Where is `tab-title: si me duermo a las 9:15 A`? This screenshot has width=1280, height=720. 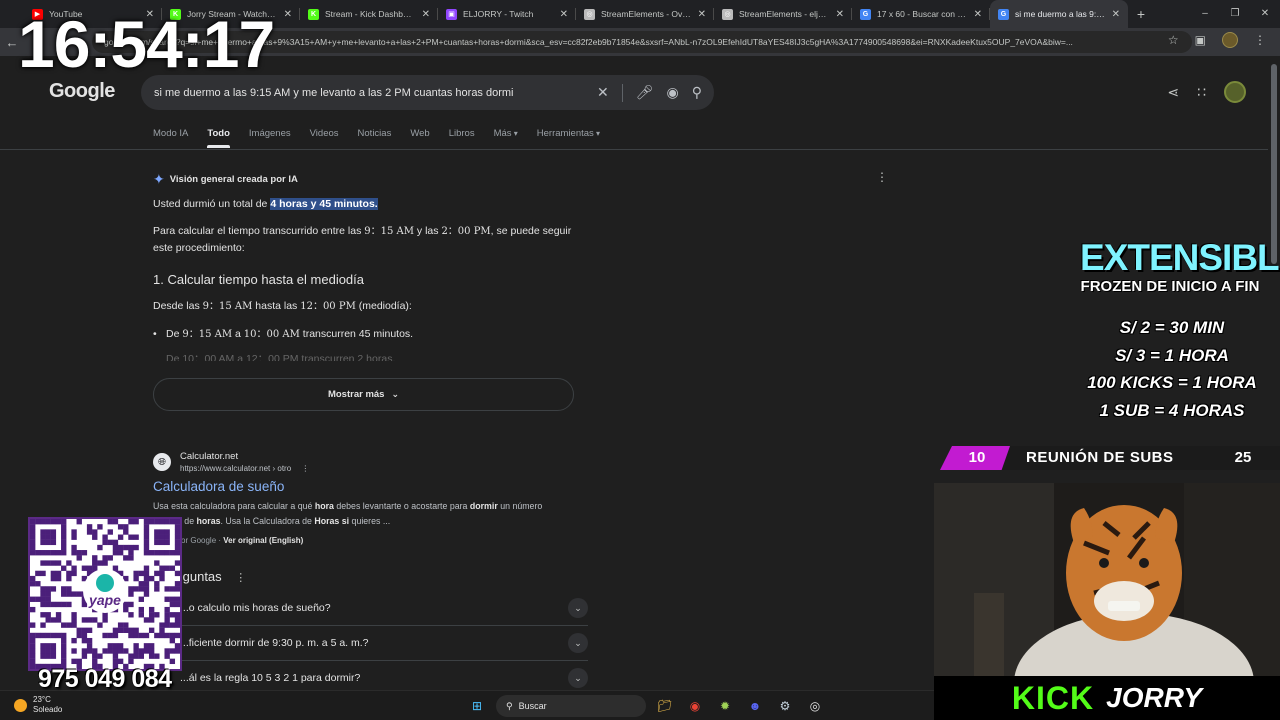
tab-title: si me duermo a las 9:15 A is located at coordinates (1060, 14).